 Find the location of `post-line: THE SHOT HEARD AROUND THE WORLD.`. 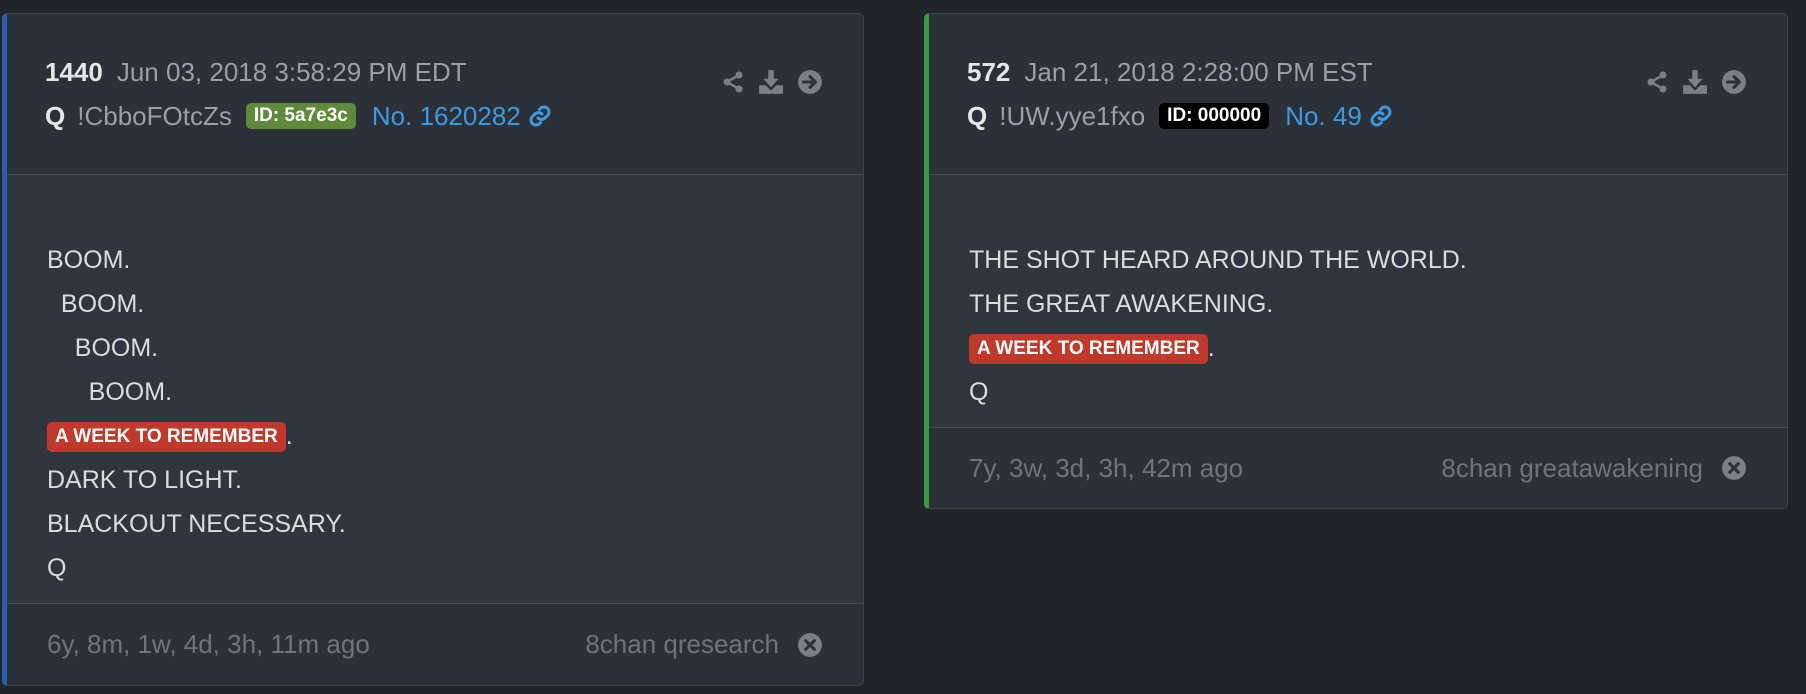

post-line: THE SHOT HEARD AROUND THE WORLD. is located at coordinates (1218, 260).